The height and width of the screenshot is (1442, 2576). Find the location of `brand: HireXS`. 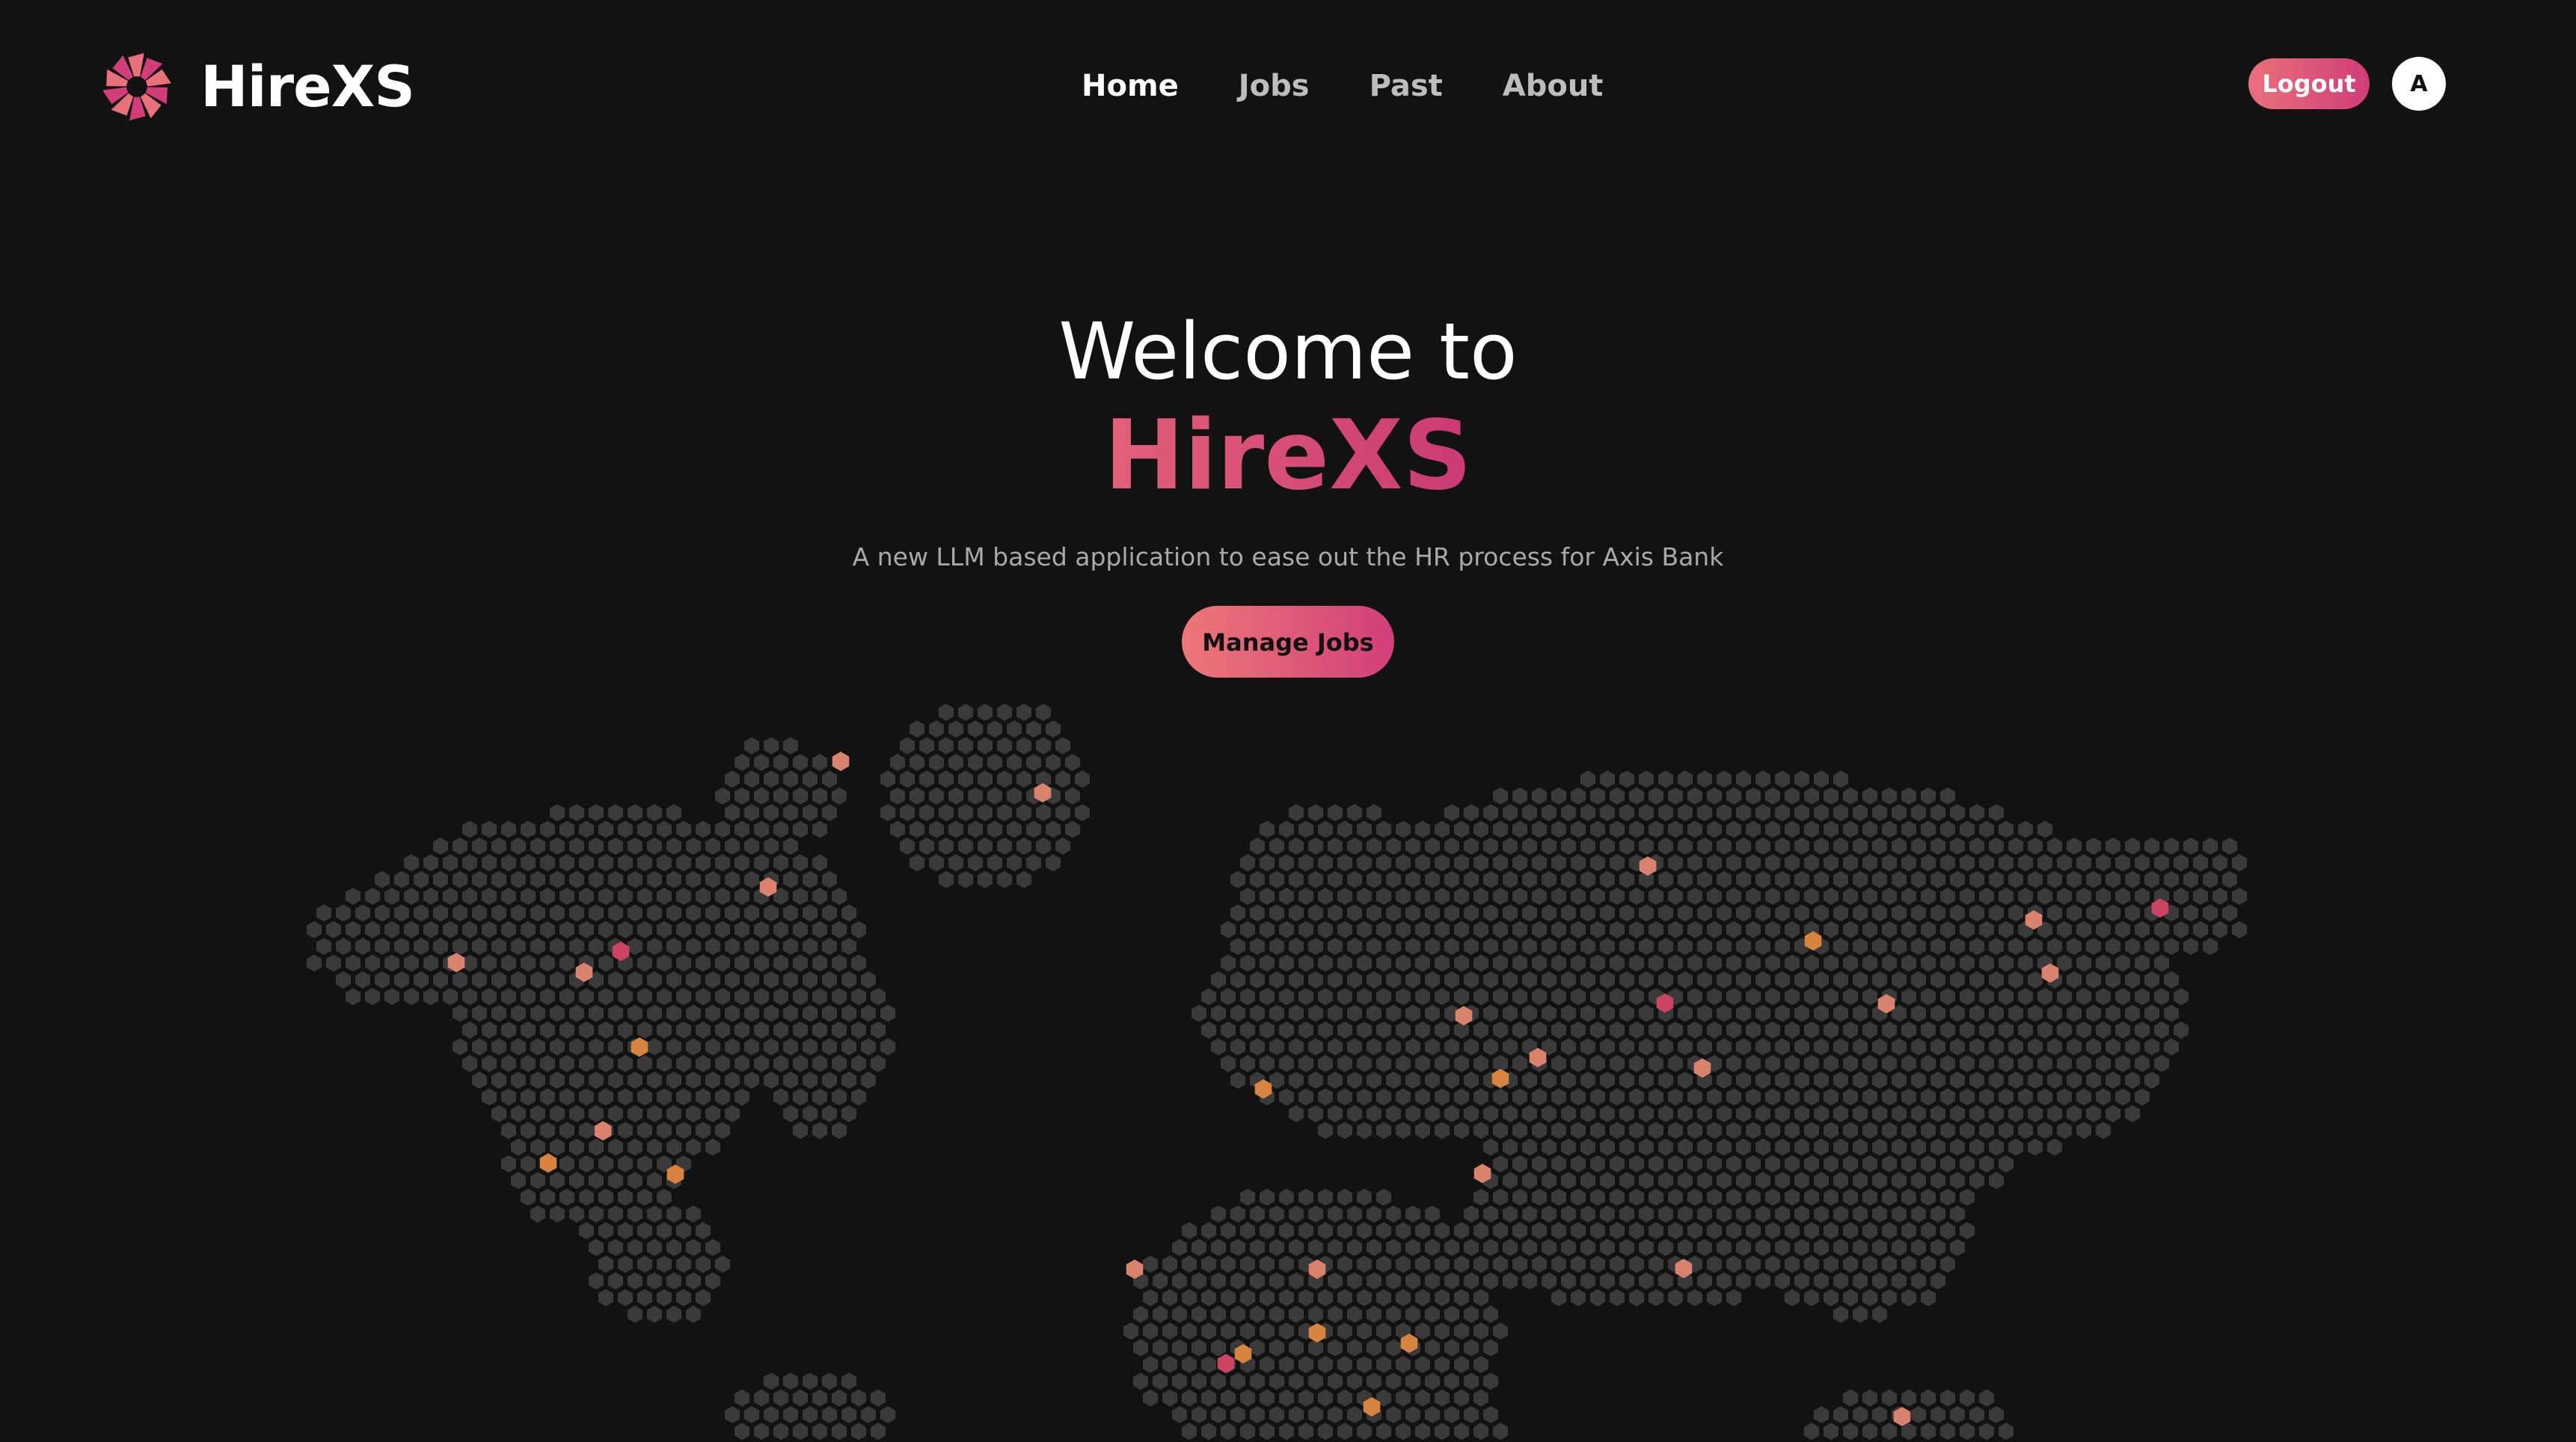

brand: HireXS is located at coordinates (257, 86).